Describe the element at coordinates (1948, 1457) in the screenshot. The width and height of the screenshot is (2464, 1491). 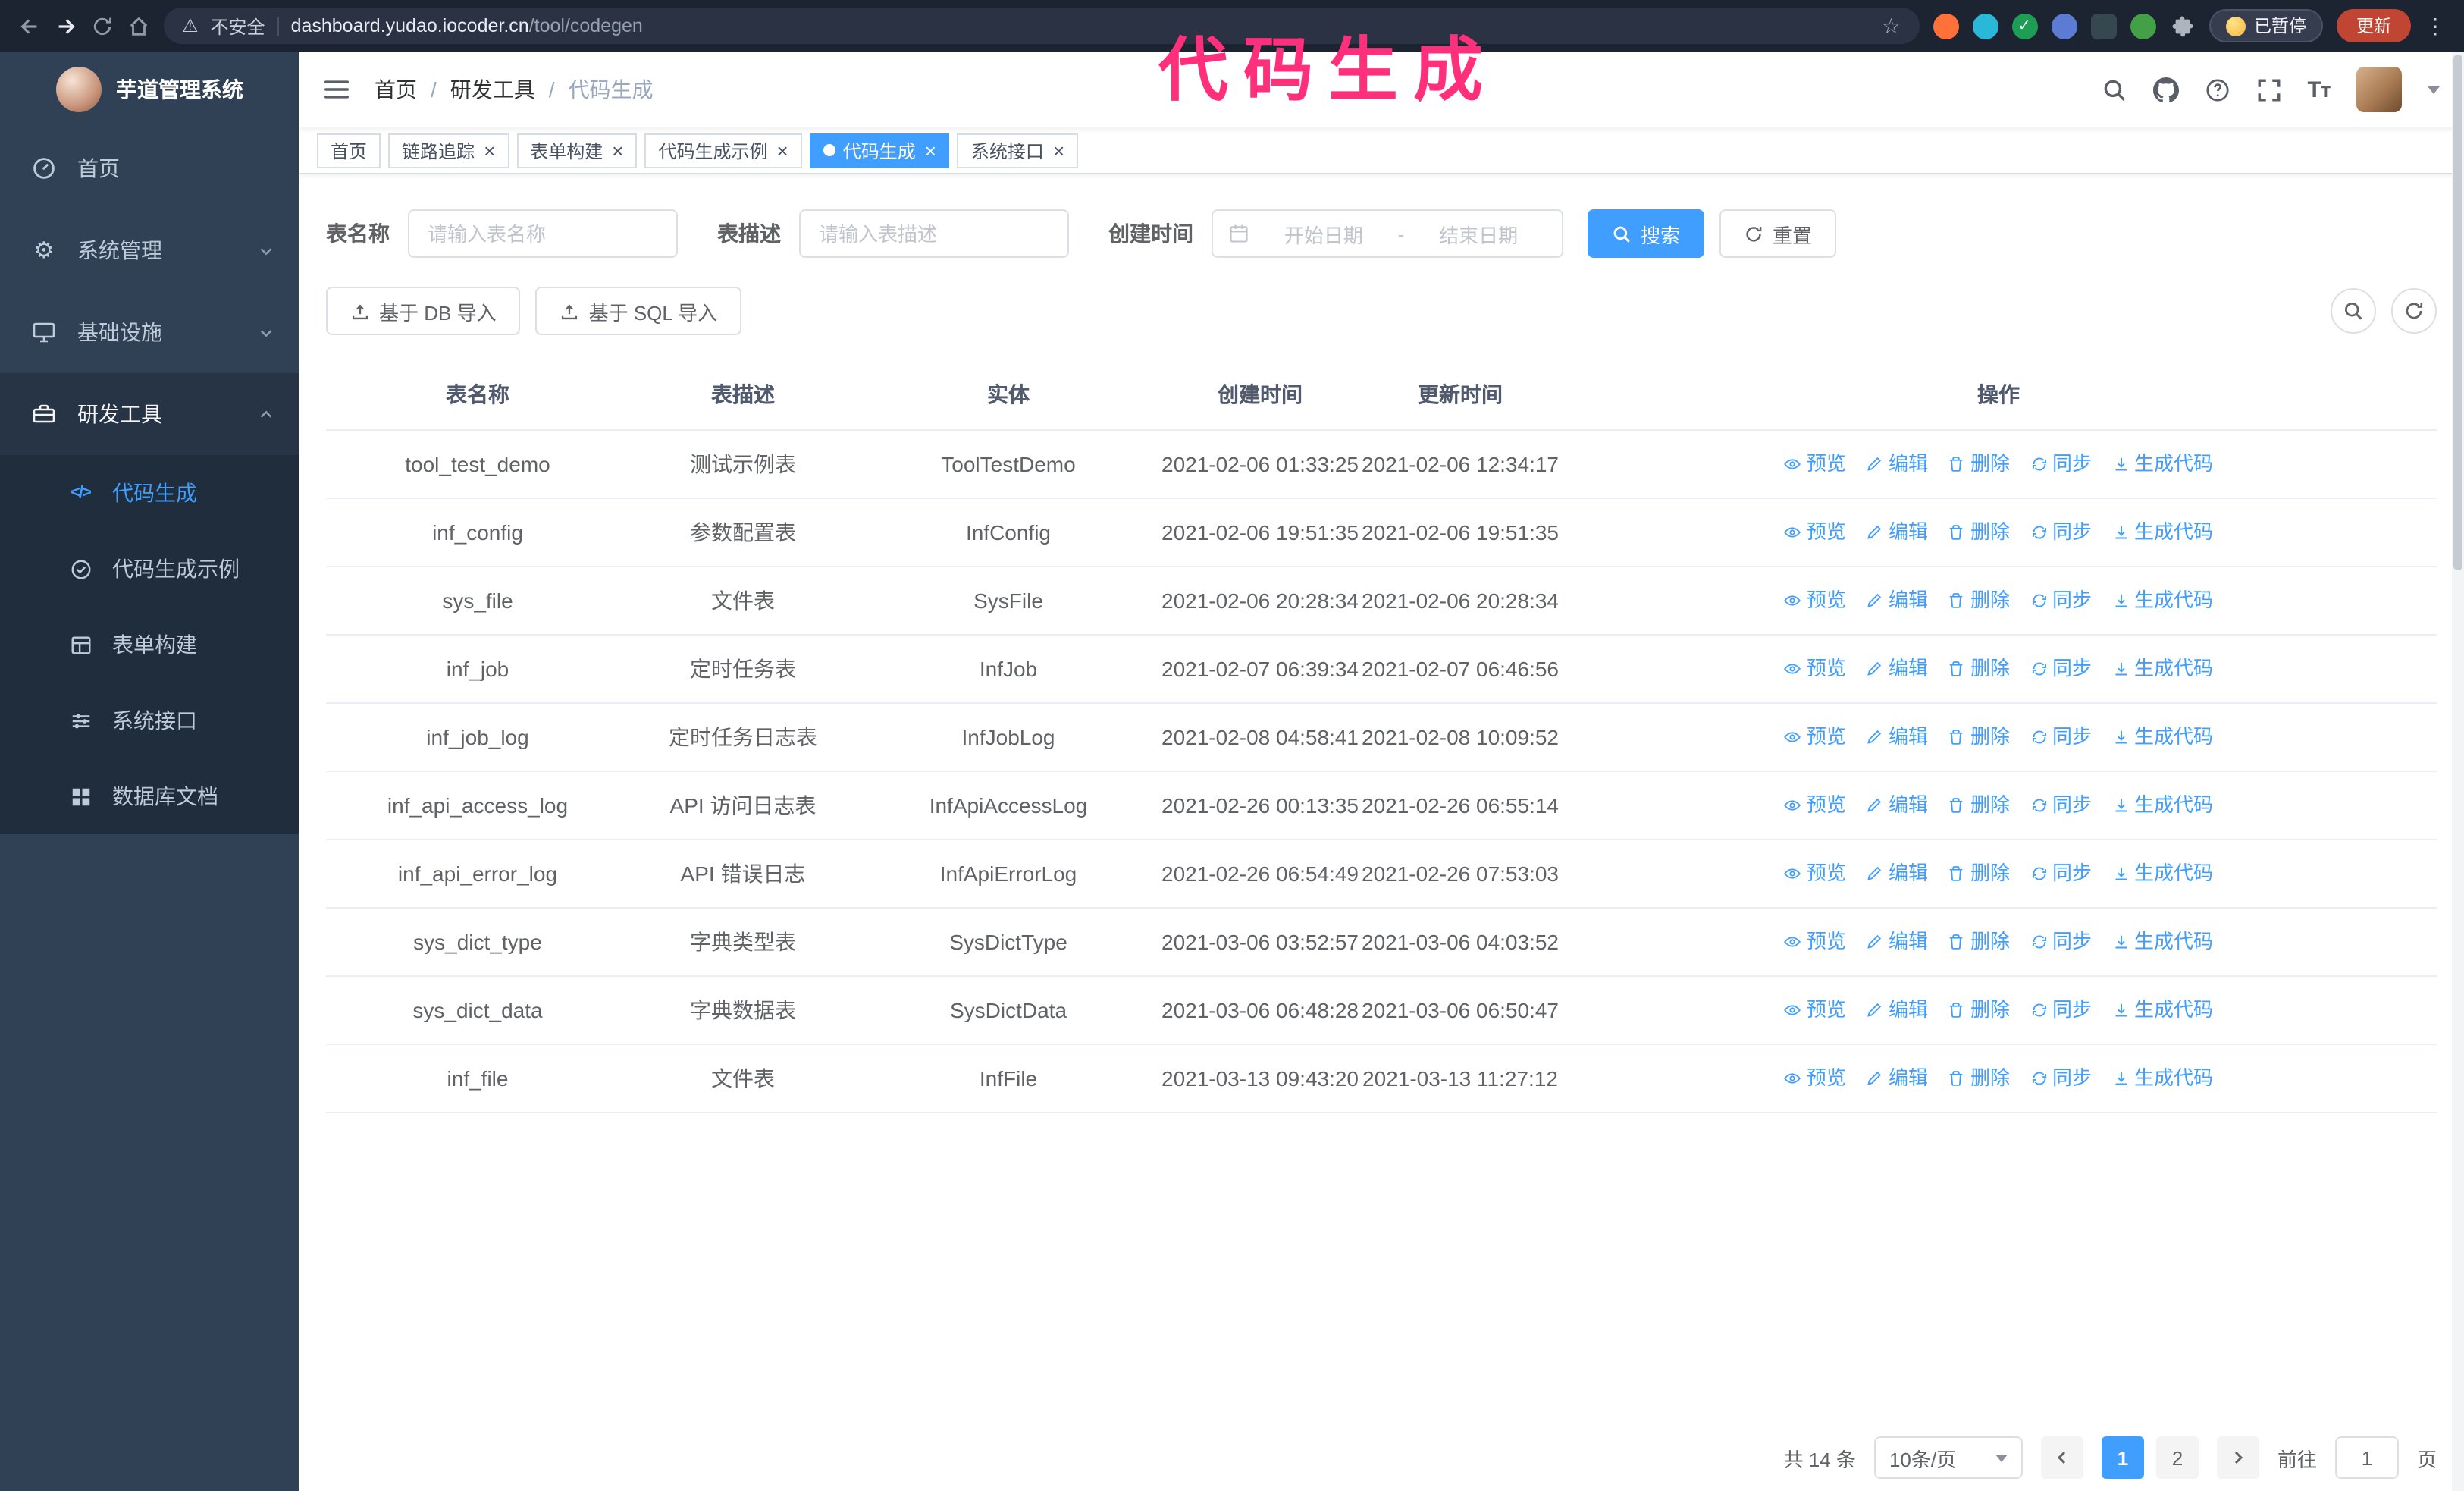
I see `page-size-select: 10条/页` at that location.